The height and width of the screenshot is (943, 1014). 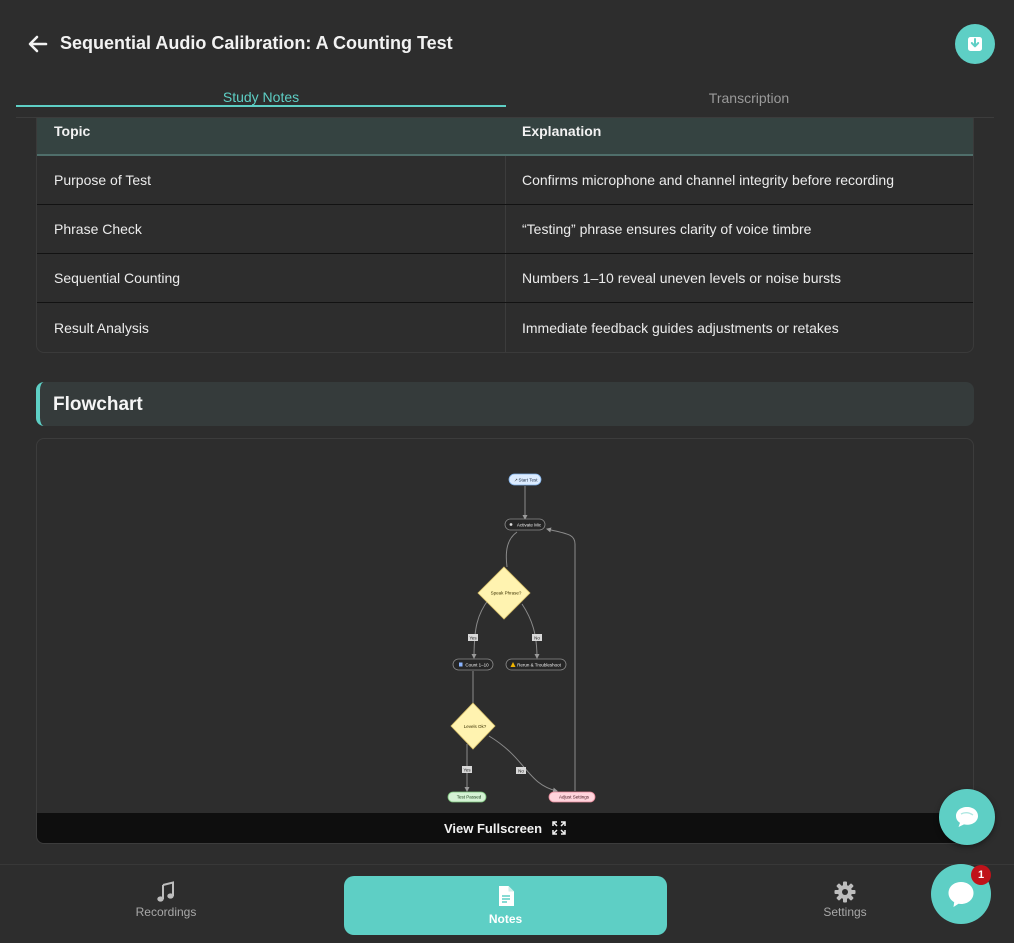 What do you see at coordinates (98, 404) in the screenshot?
I see `flowchart-title: Flowchart` at bounding box center [98, 404].